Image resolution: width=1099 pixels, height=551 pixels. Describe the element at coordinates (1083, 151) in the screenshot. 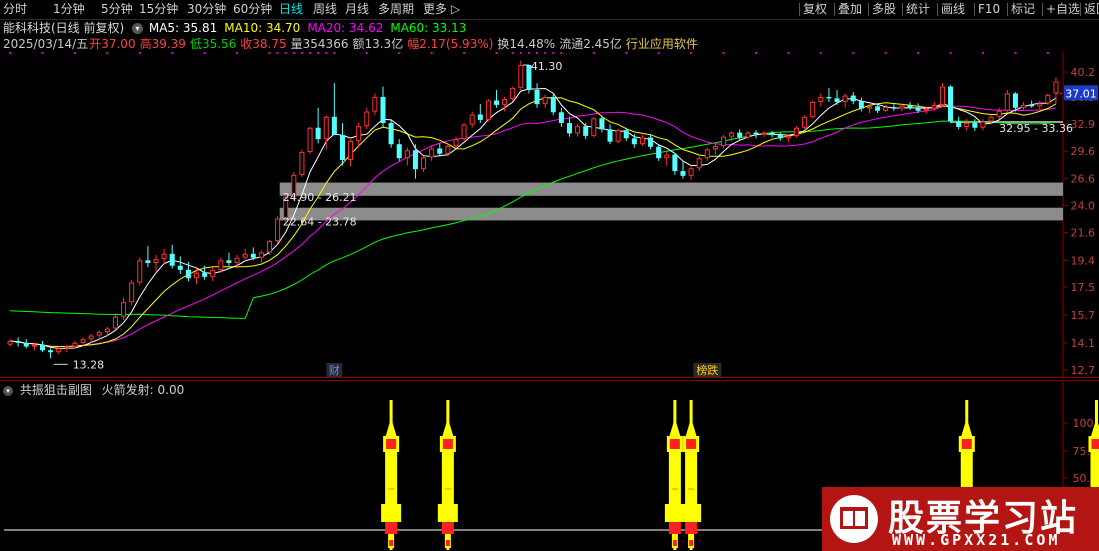

I see `price-tick-label: 29.6` at that location.